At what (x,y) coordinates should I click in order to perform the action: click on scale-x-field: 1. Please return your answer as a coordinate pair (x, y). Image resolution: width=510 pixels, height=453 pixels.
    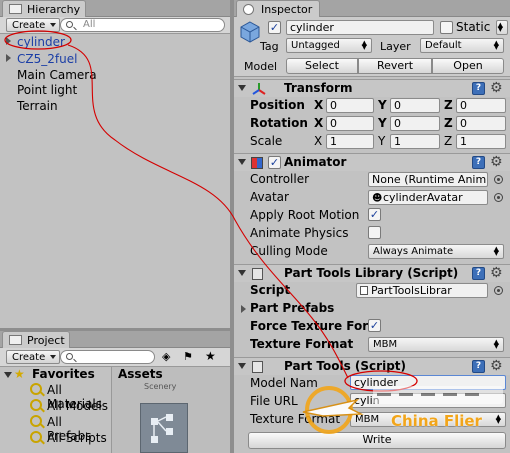
    Looking at the image, I should click on (350, 141).